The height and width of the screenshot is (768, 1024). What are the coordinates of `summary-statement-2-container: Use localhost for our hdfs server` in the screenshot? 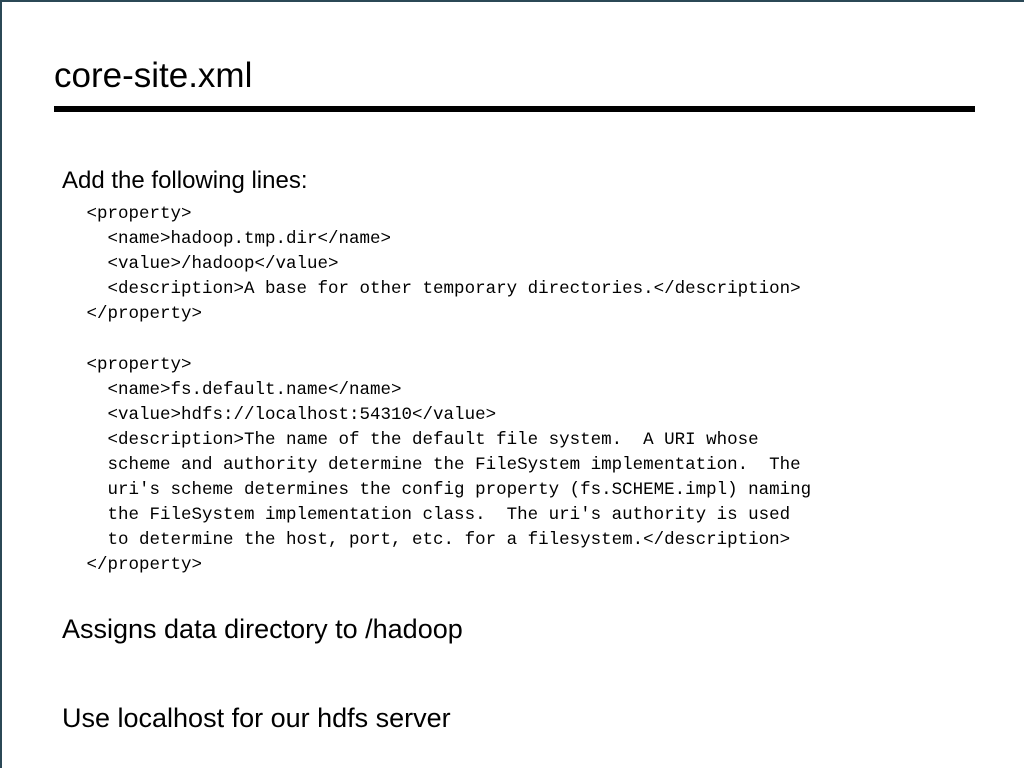 It's located at (537, 718).